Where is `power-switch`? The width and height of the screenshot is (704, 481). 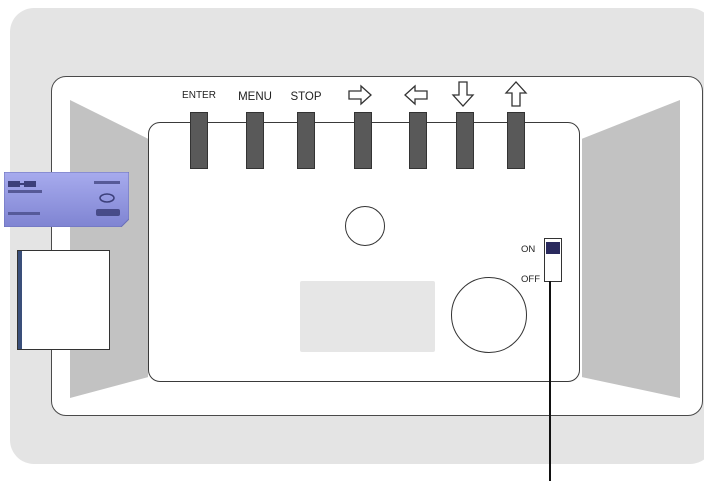 power-switch is located at coordinates (553, 260).